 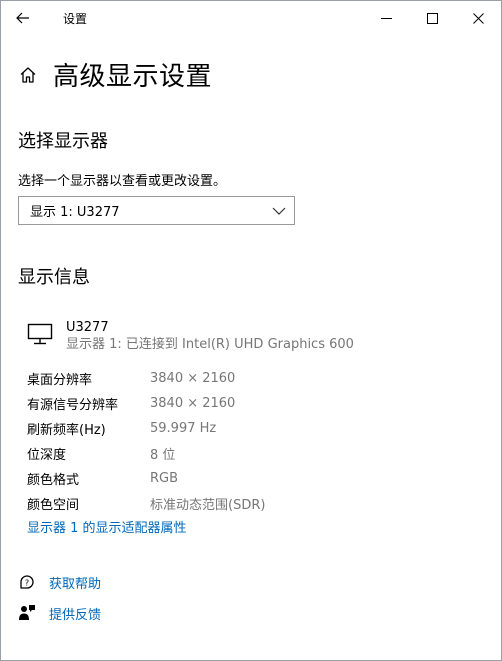 I want to click on info-value: 59.997 Hz, so click(x=183, y=428).